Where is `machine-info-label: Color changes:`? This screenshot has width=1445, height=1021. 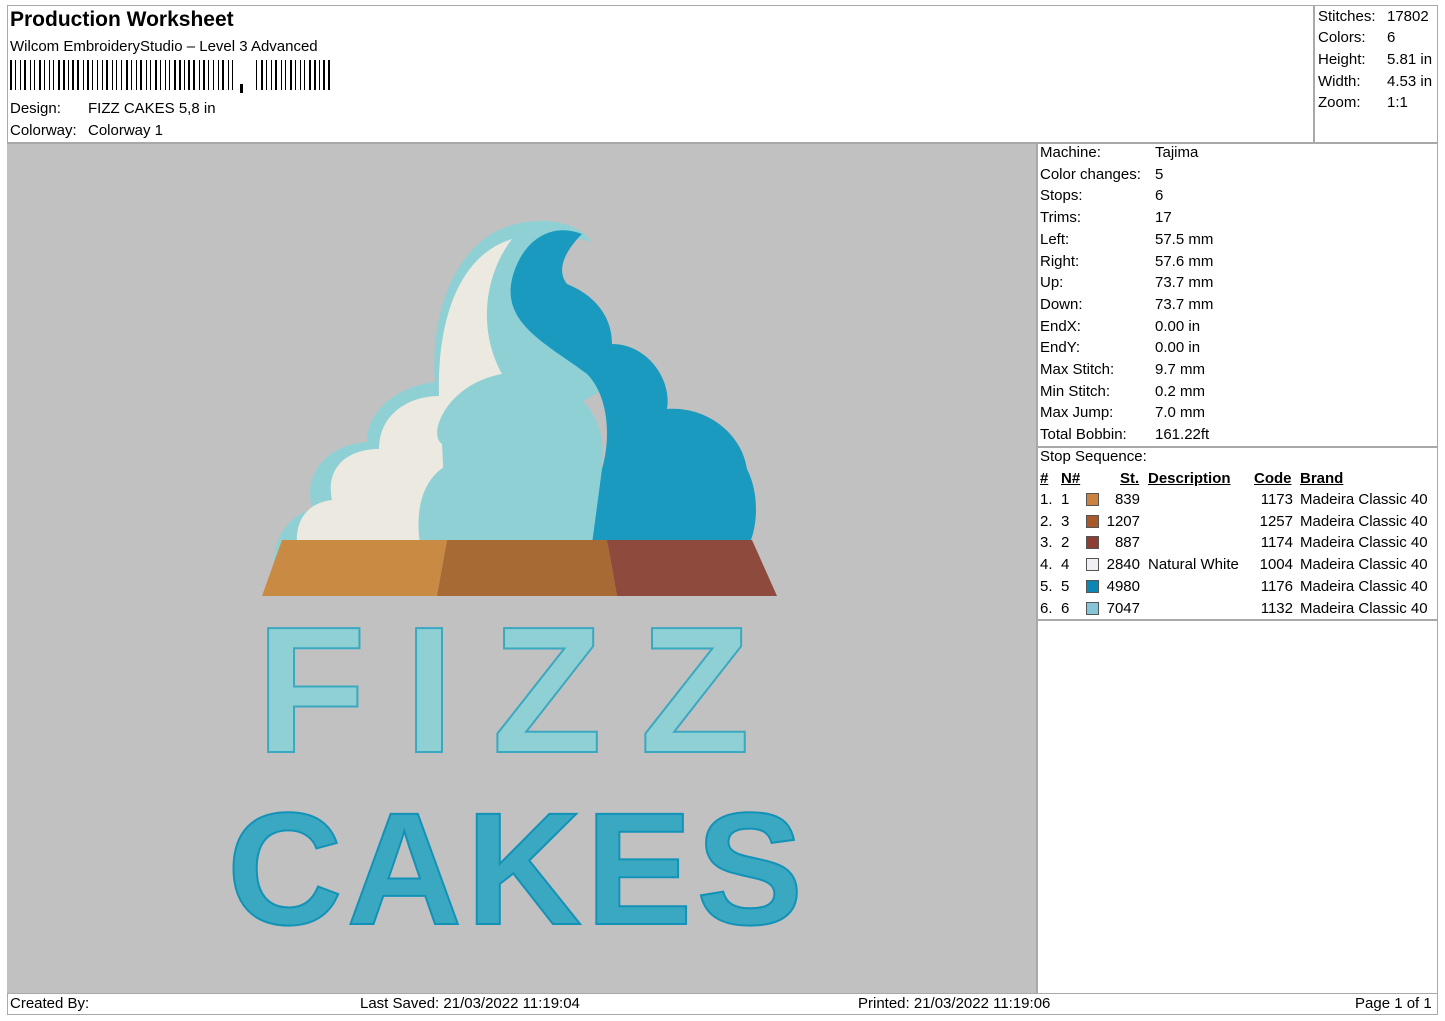 machine-info-label: Color changes: is located at coordinates (1090, 174).